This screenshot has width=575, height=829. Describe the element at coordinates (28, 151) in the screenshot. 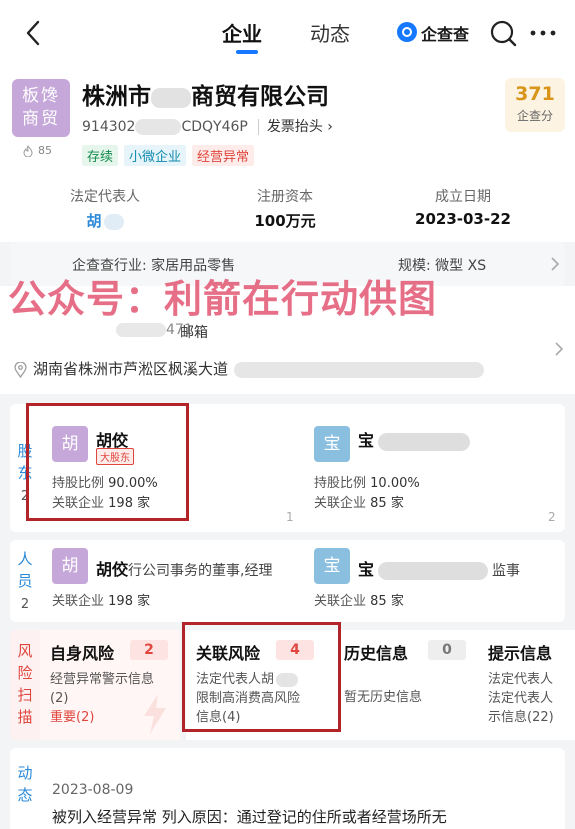

I see `flame-icon` at that location.